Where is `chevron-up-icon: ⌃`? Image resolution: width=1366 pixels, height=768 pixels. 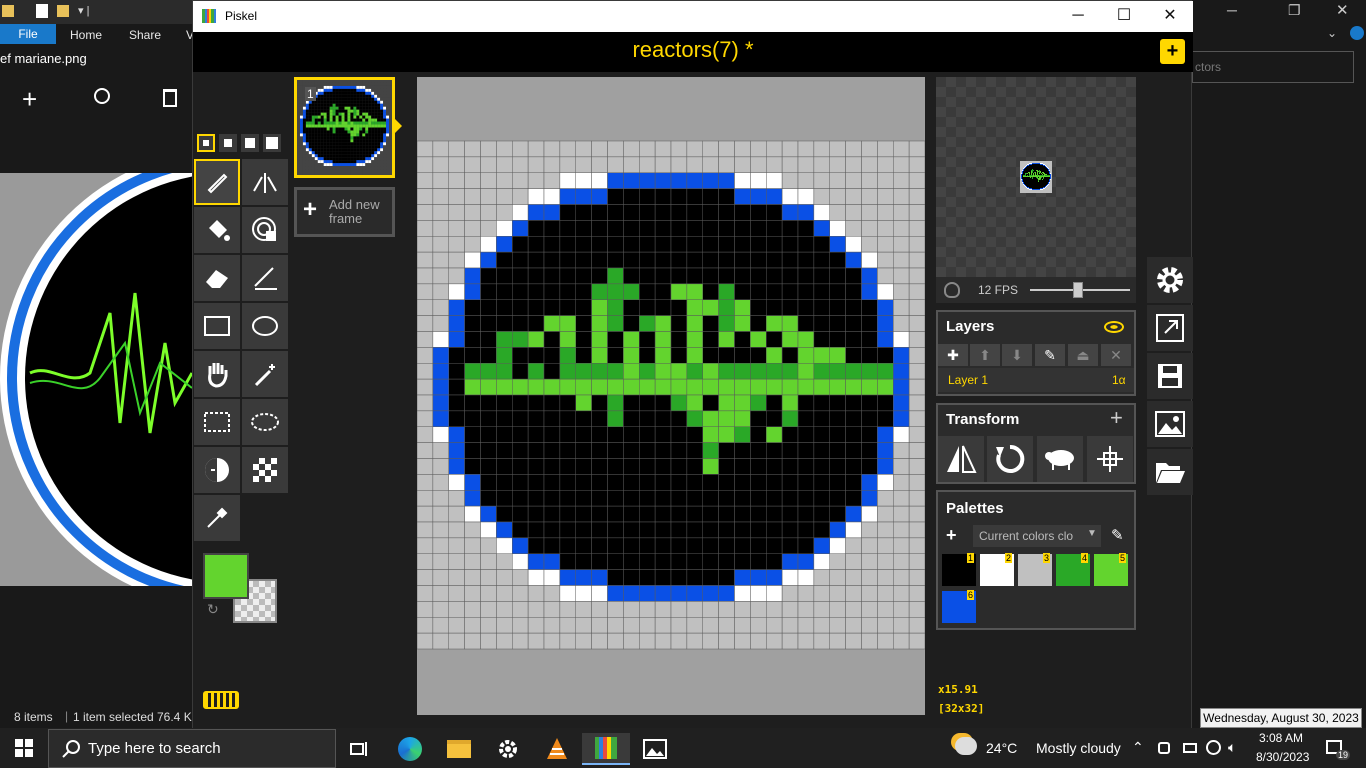 chevron-up-icon: ⌃ is located at coordinates (1138, 747).